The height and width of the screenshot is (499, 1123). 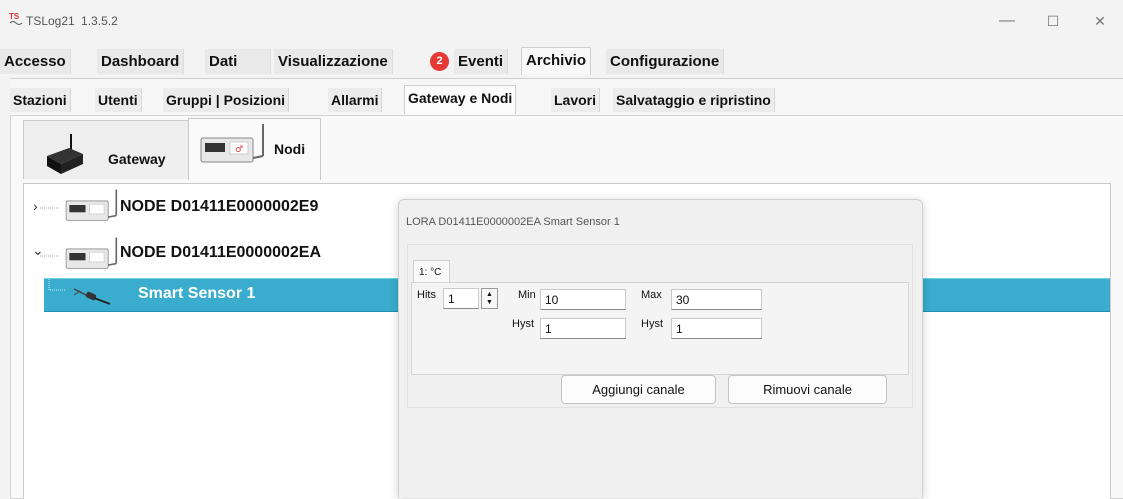 I want to click on menu-dashboard: Dashboard, so click(x=141, y=61).